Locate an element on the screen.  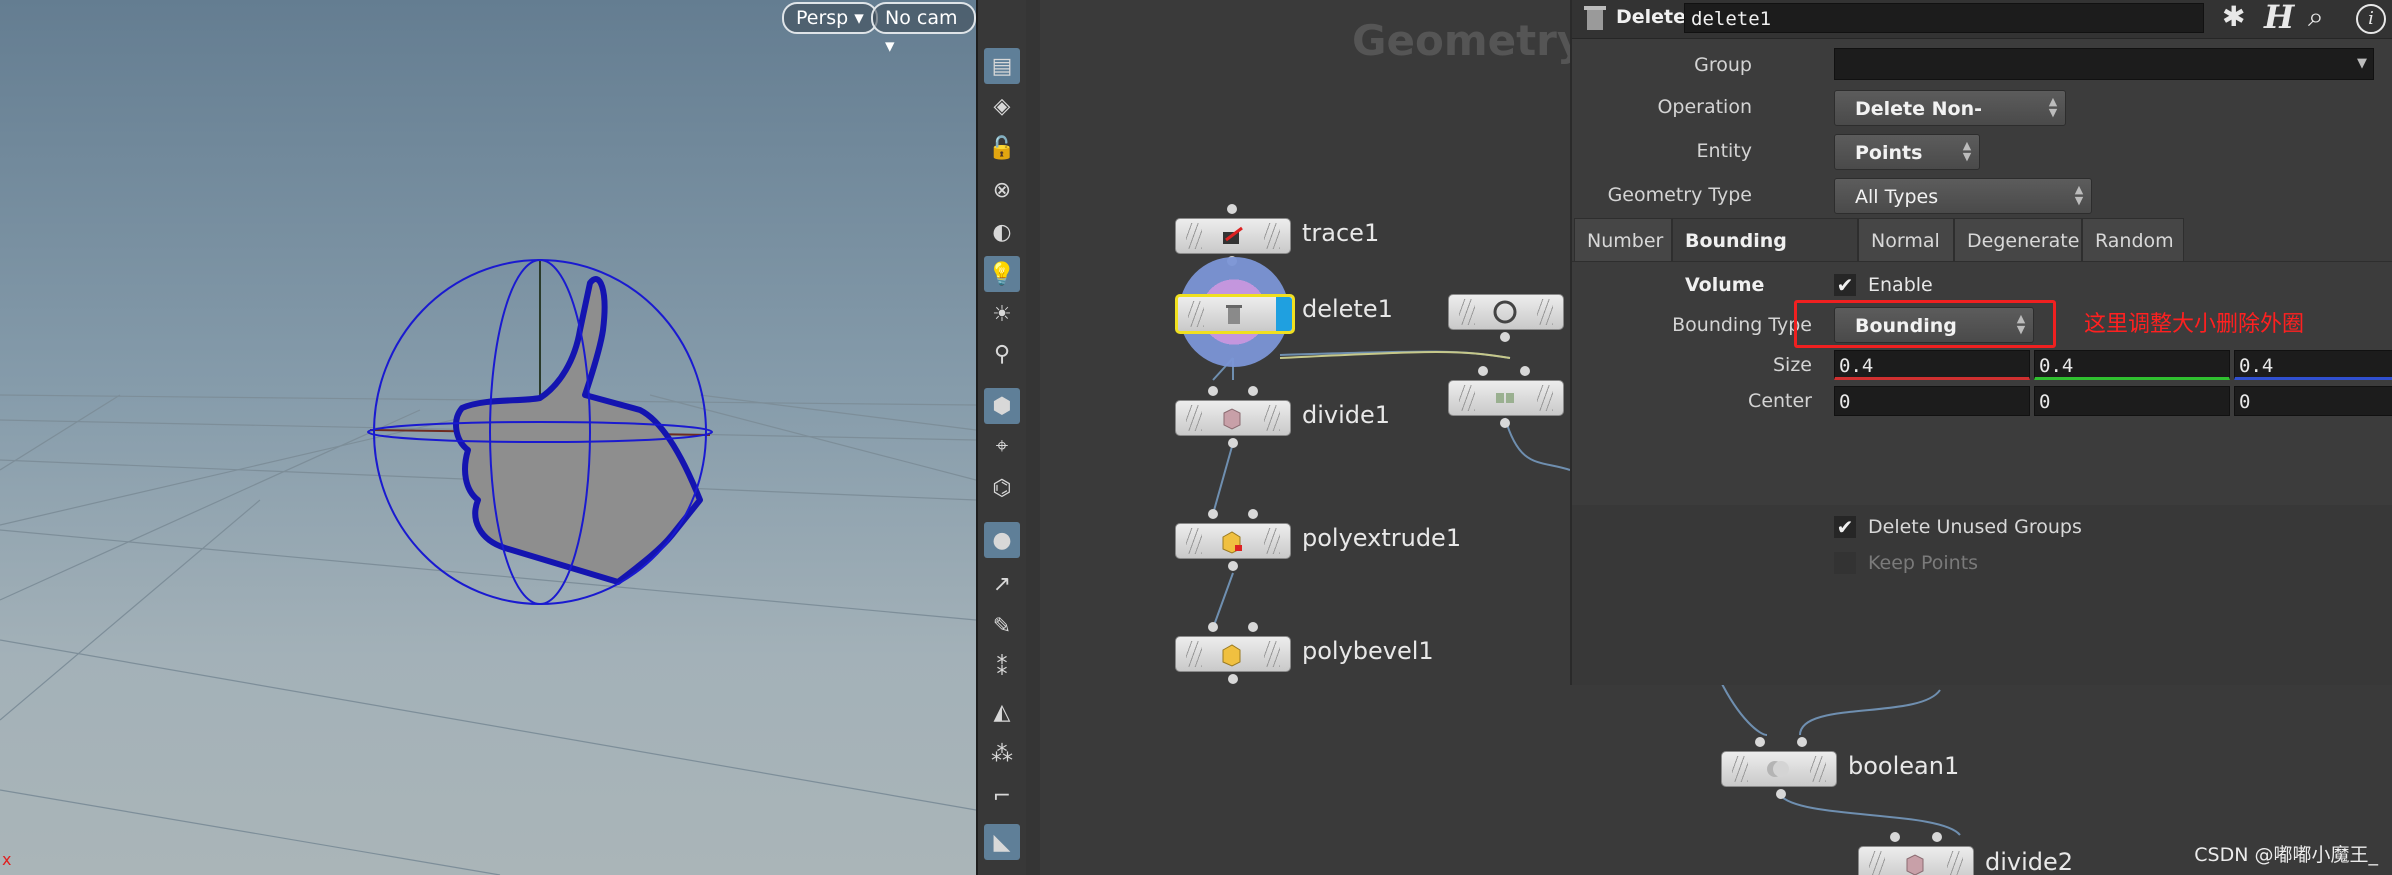
node-trace1-input is located at coordinates (1232, 209).